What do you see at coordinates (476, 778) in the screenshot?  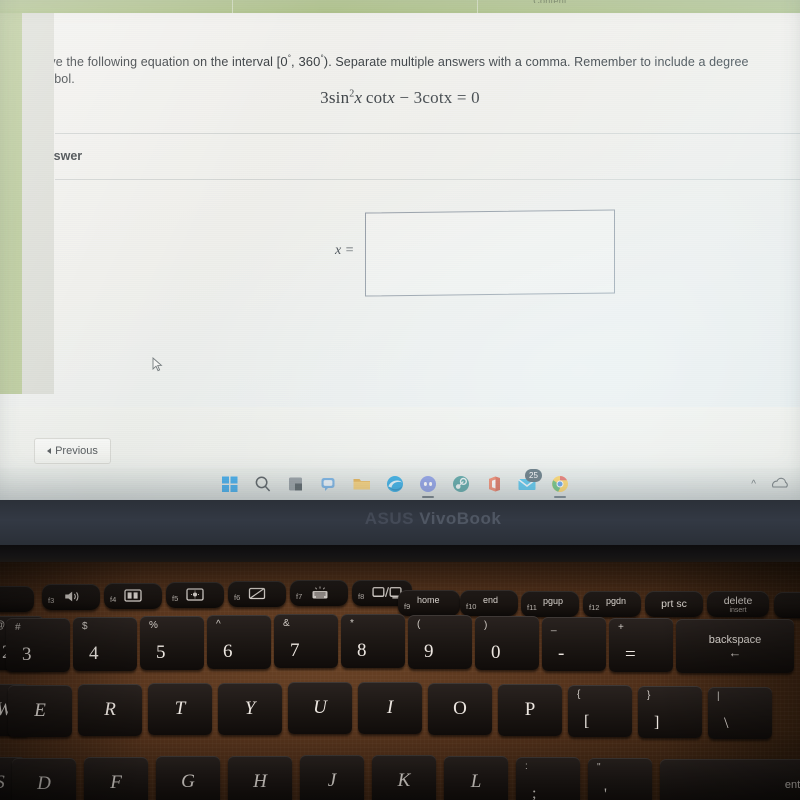 I see `key-l: L` at bounding box center [476, 778].